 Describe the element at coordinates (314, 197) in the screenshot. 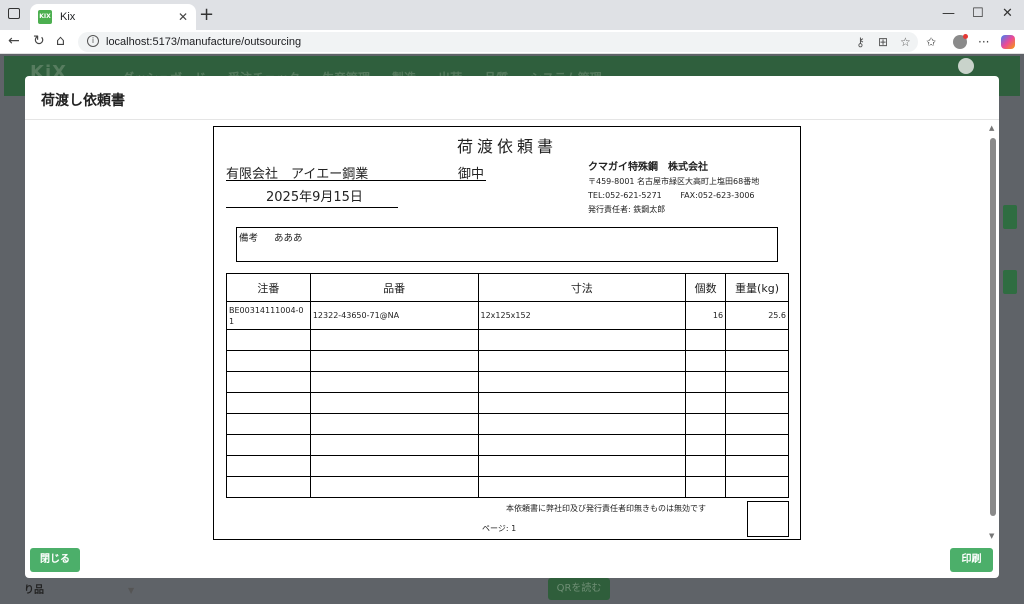

I see `document-date: 2025年9月15日` at that location.